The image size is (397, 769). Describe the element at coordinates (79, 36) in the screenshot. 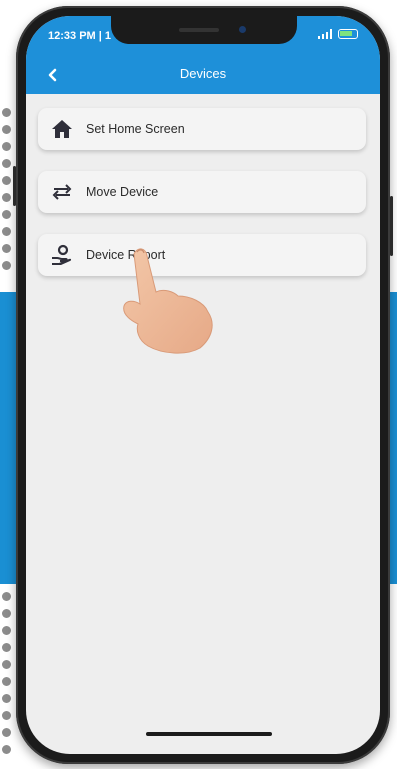

I see `status-time: 12:33 PM | 1` at that location.